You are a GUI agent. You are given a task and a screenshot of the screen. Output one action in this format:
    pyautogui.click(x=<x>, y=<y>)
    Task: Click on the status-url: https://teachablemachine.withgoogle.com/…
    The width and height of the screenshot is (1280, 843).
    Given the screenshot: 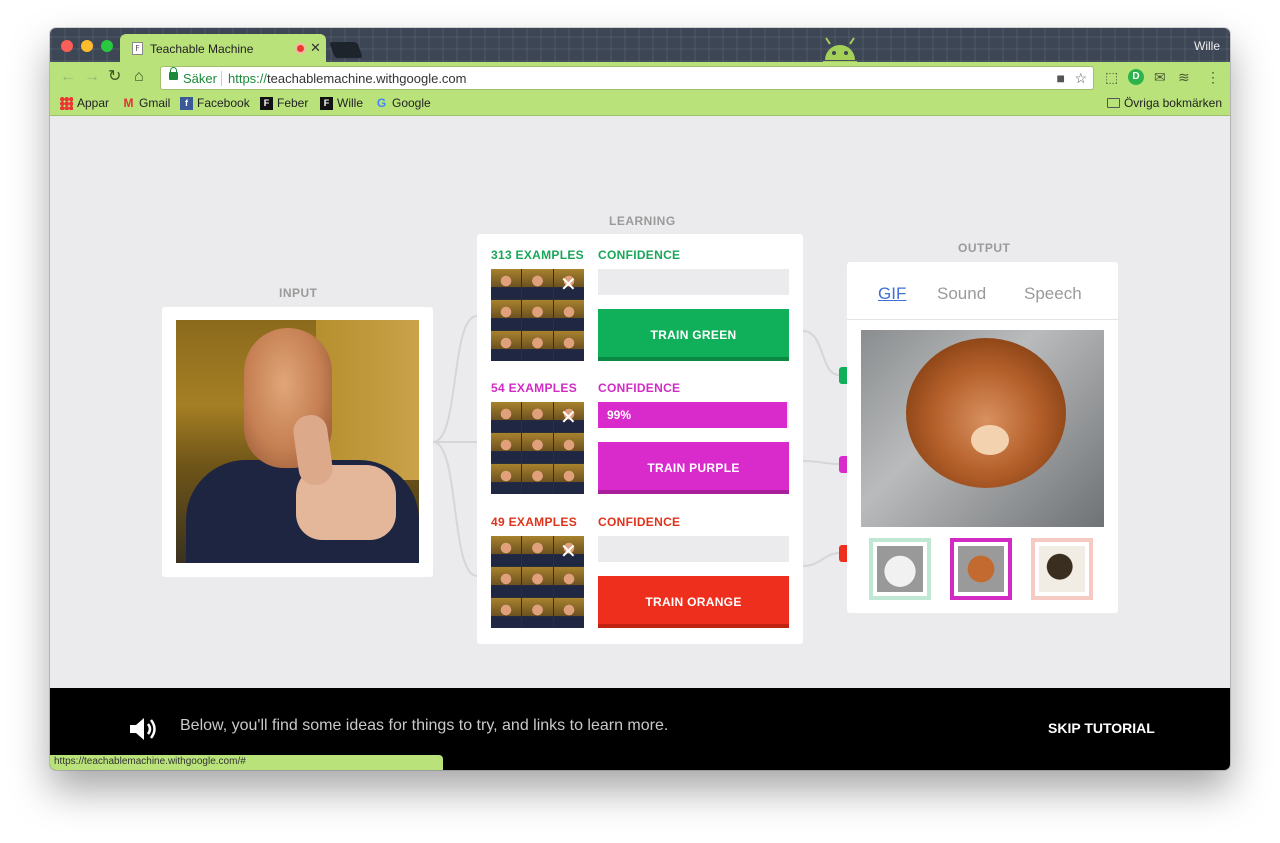 What is the action you would take?
    pyautogui.click(x=246, y=762)
    